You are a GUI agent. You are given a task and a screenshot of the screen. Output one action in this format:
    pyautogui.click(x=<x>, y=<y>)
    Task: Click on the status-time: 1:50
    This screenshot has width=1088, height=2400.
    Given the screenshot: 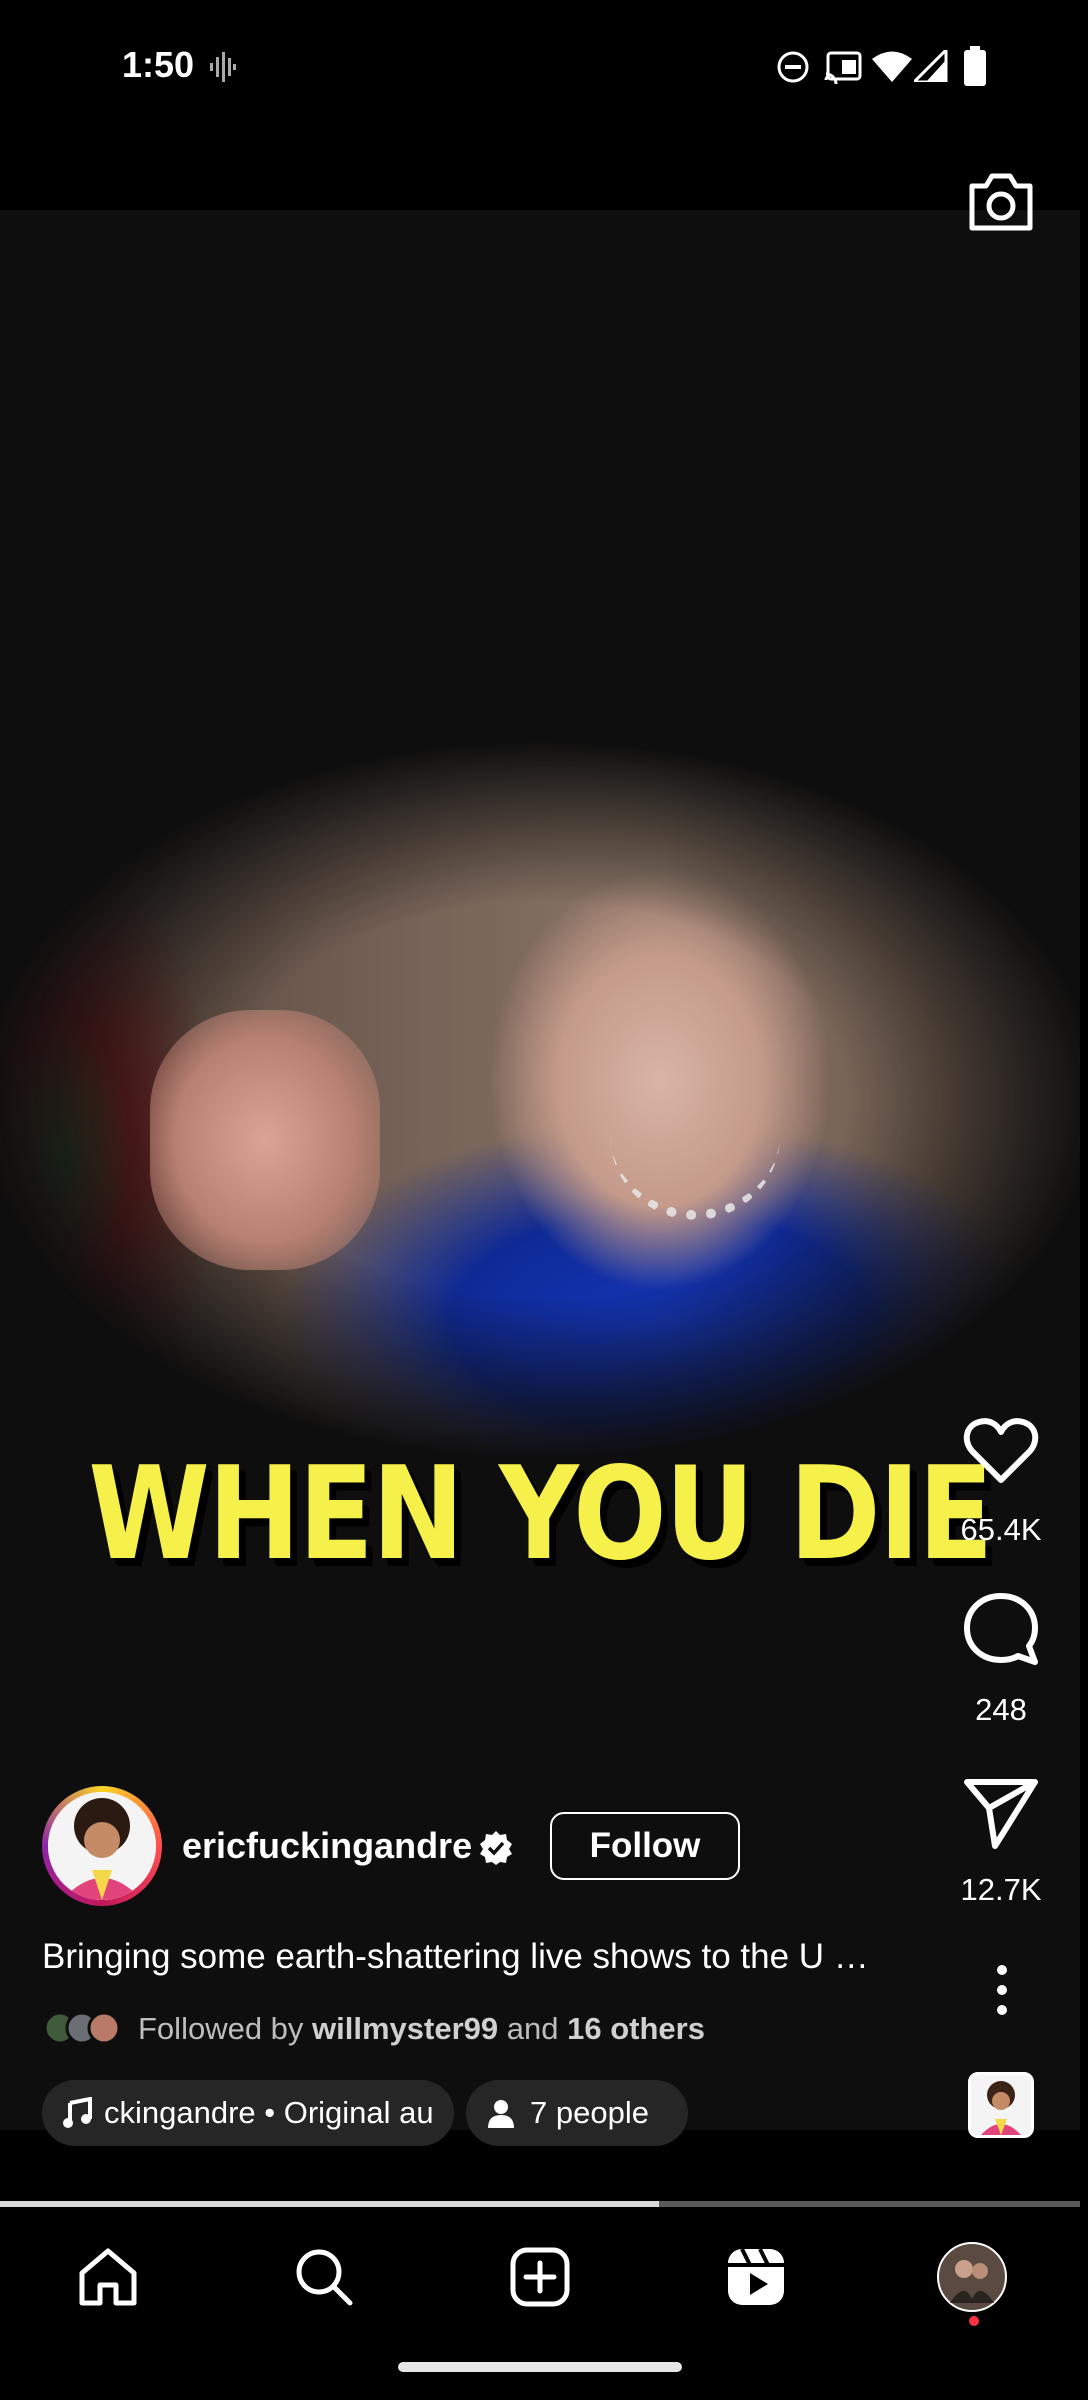 What is the action you would take?
    pyautogui.click(x=158, y=64)
    